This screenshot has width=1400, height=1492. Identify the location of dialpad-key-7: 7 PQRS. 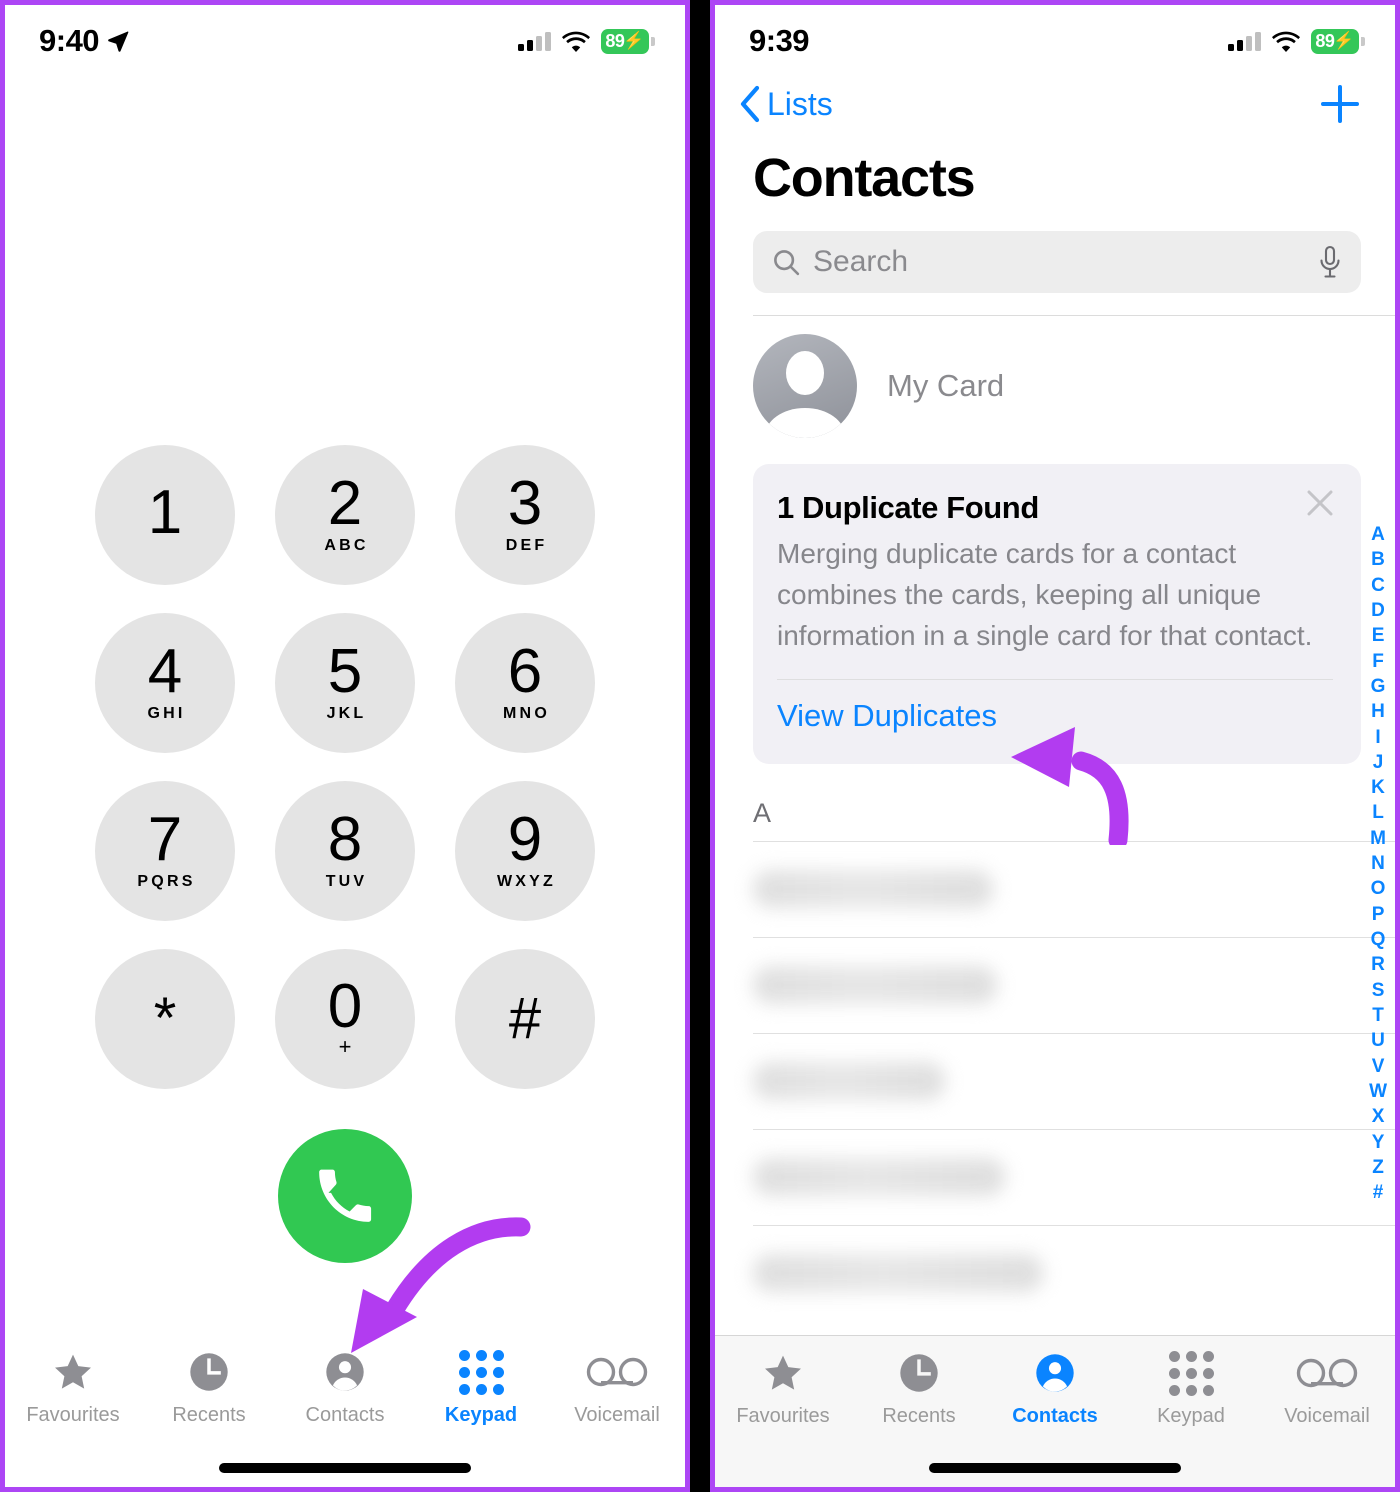
(165, 851).